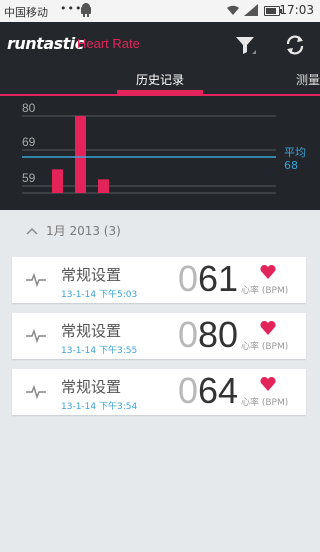 Image resolution: width=320 pixels, height=552 pixels. Describe the element at coordinates (26, 12) in the screenshot. I see `carrier-name: 中国移动` at that location.